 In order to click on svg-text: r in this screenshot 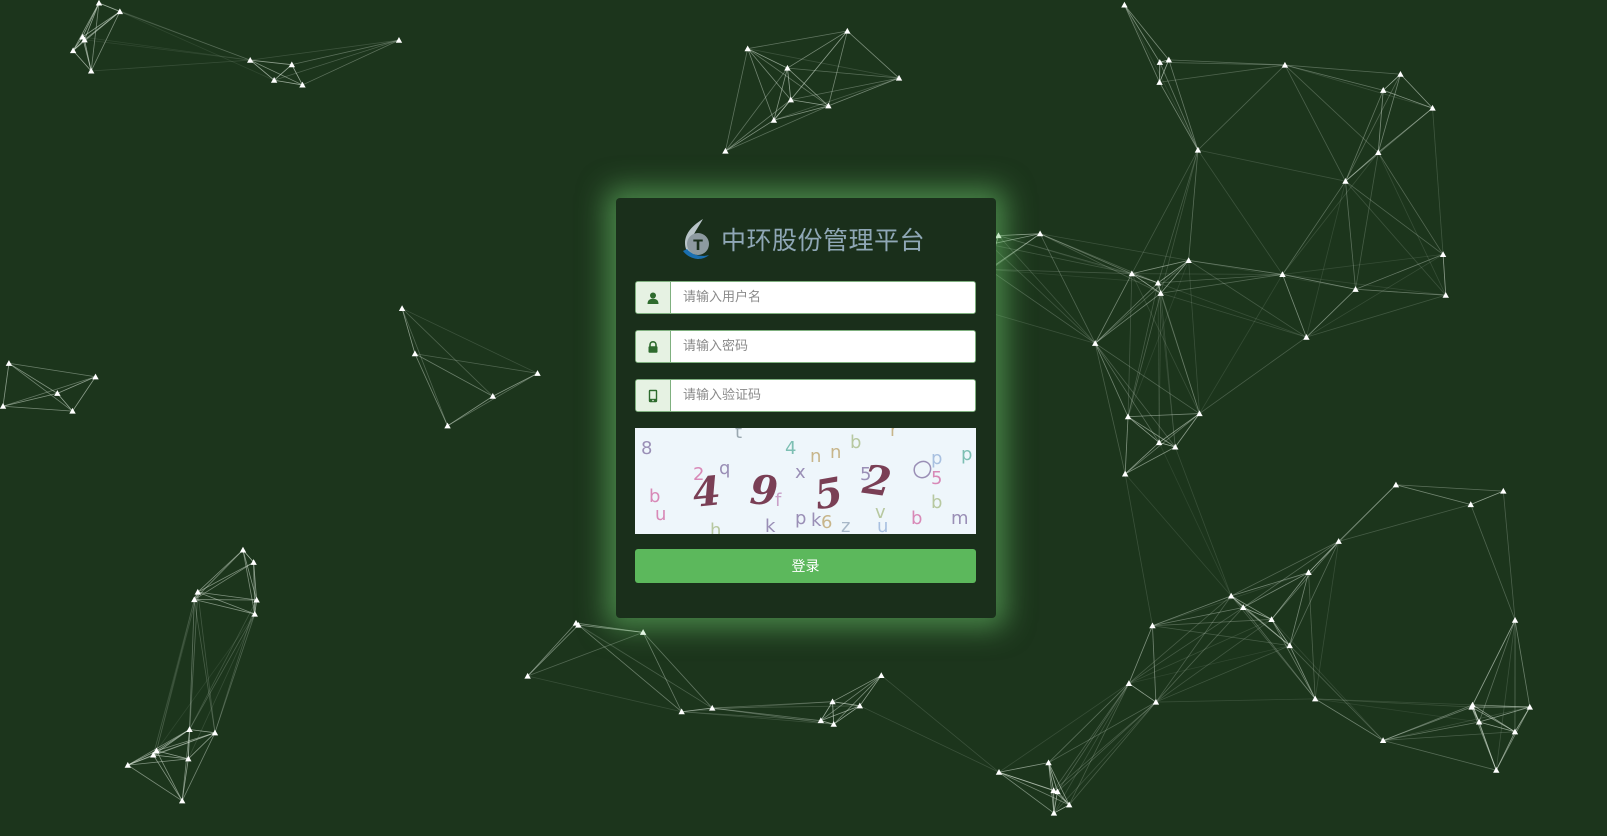, I will do `click(894, 434)`.